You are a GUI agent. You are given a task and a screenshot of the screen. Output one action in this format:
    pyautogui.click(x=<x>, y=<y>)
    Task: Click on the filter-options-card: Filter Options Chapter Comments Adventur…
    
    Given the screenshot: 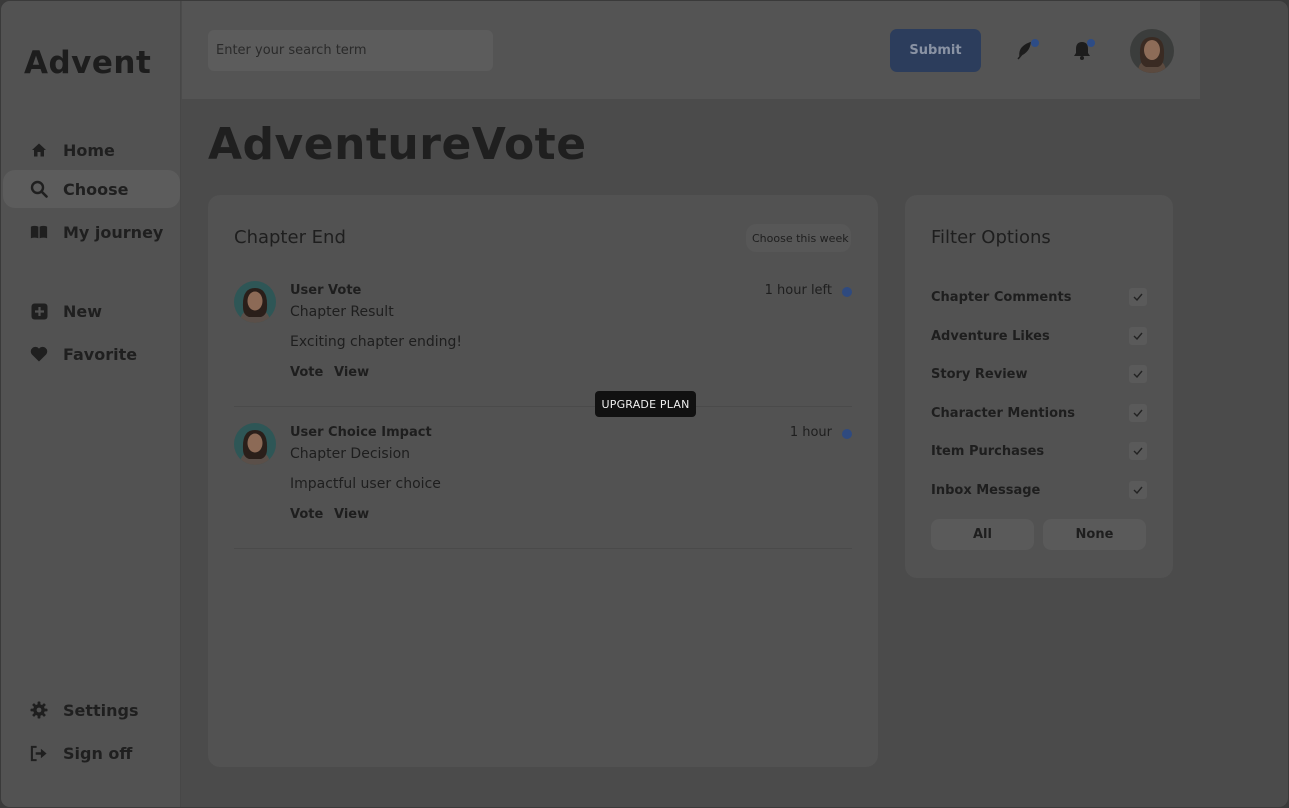 What is the action you would take?
    pyautogui.click(x=1039, y=386)
    